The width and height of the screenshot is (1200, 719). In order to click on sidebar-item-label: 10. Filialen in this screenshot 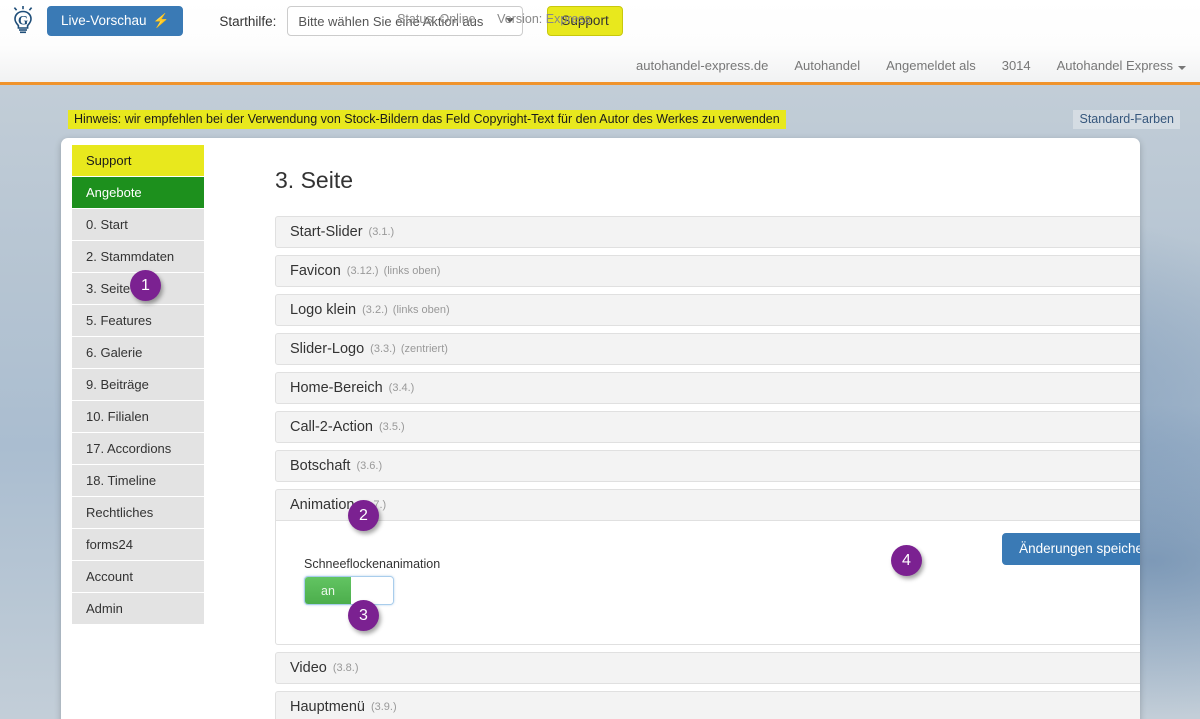, I will do `click(117, 416)`.